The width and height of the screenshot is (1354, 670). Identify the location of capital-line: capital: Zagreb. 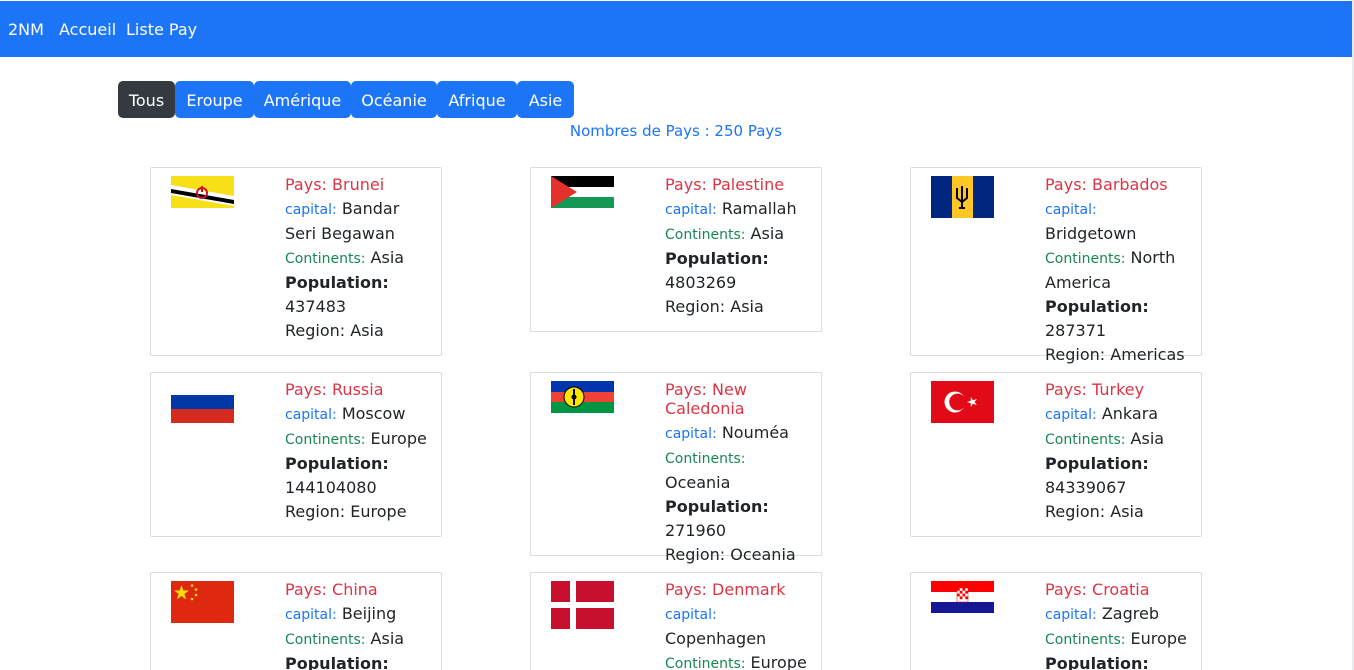
(1102, 613).